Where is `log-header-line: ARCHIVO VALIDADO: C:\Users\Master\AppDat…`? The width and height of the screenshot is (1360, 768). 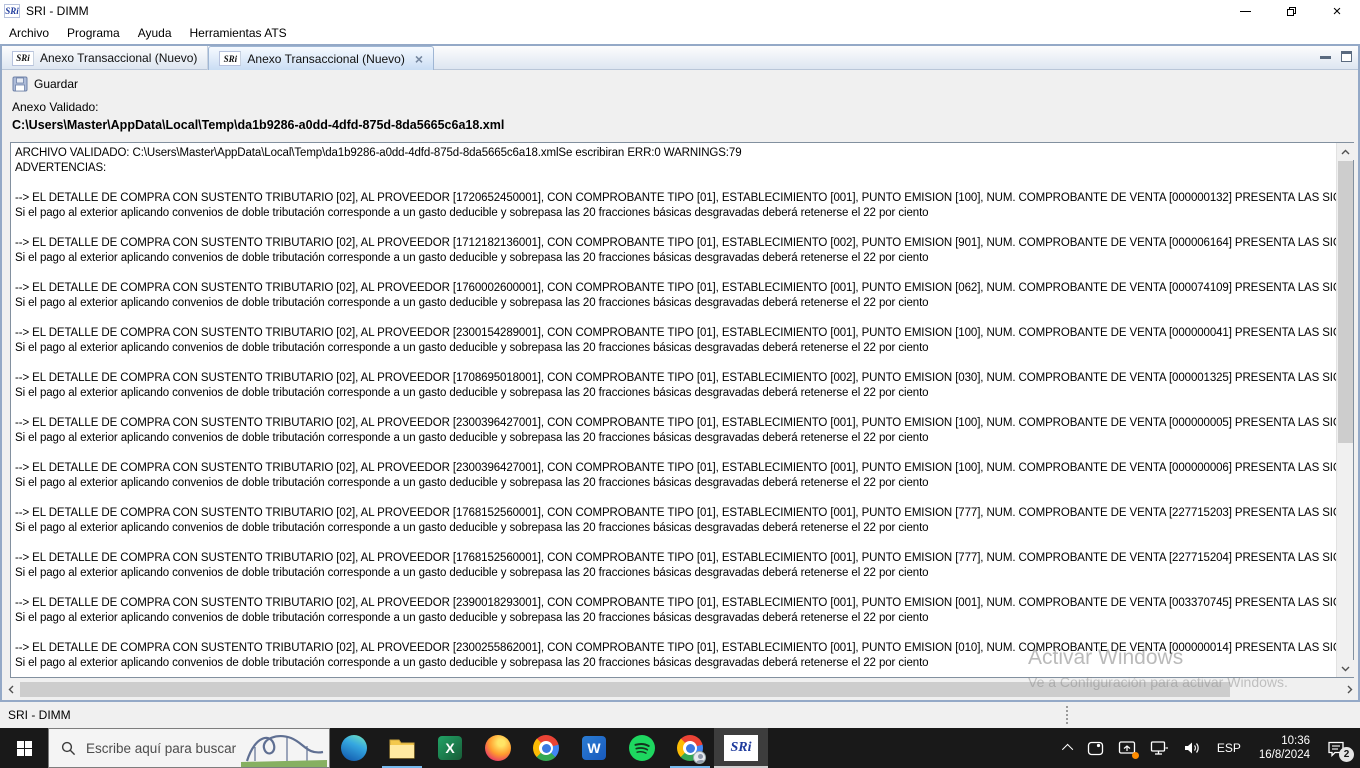 log-header-line: ARCHIVO VALIDADO: C:\Users\Master\AppDat… is located at coordinates (378, 153).